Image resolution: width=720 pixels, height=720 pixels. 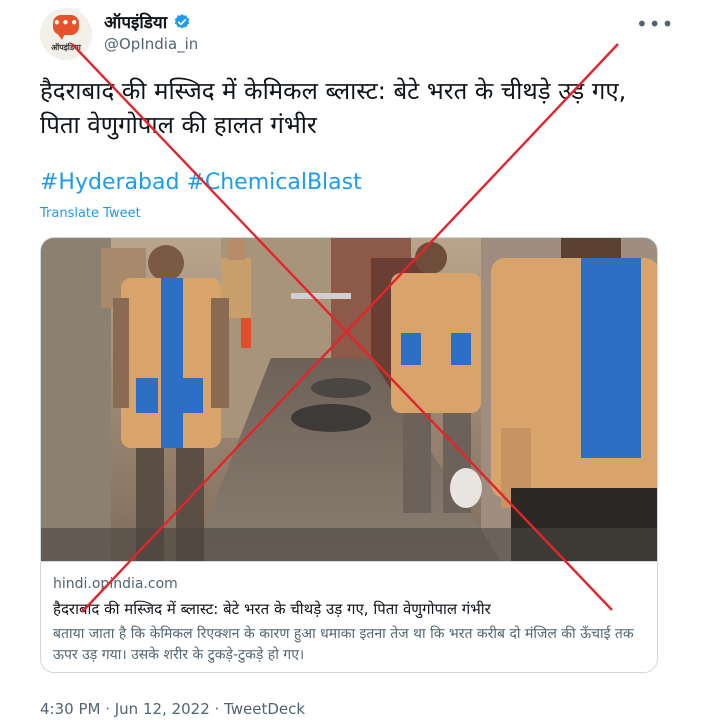 I want to click on more-options-icon: •••, so click(x=655, y=24).